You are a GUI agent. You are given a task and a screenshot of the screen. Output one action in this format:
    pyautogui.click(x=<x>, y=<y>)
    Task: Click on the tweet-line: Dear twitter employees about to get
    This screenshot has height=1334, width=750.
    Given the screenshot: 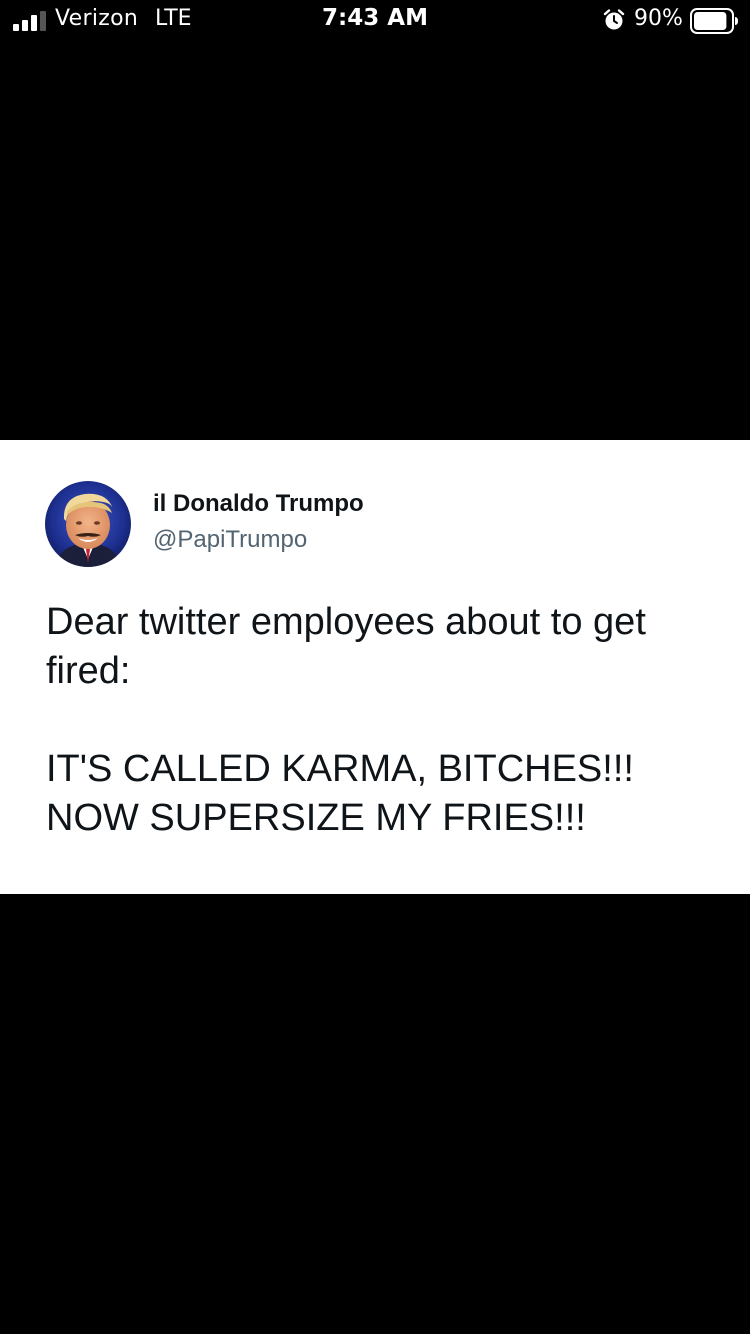 What is the action you would take?
    pyautogui.click(x=346, y=622)
    